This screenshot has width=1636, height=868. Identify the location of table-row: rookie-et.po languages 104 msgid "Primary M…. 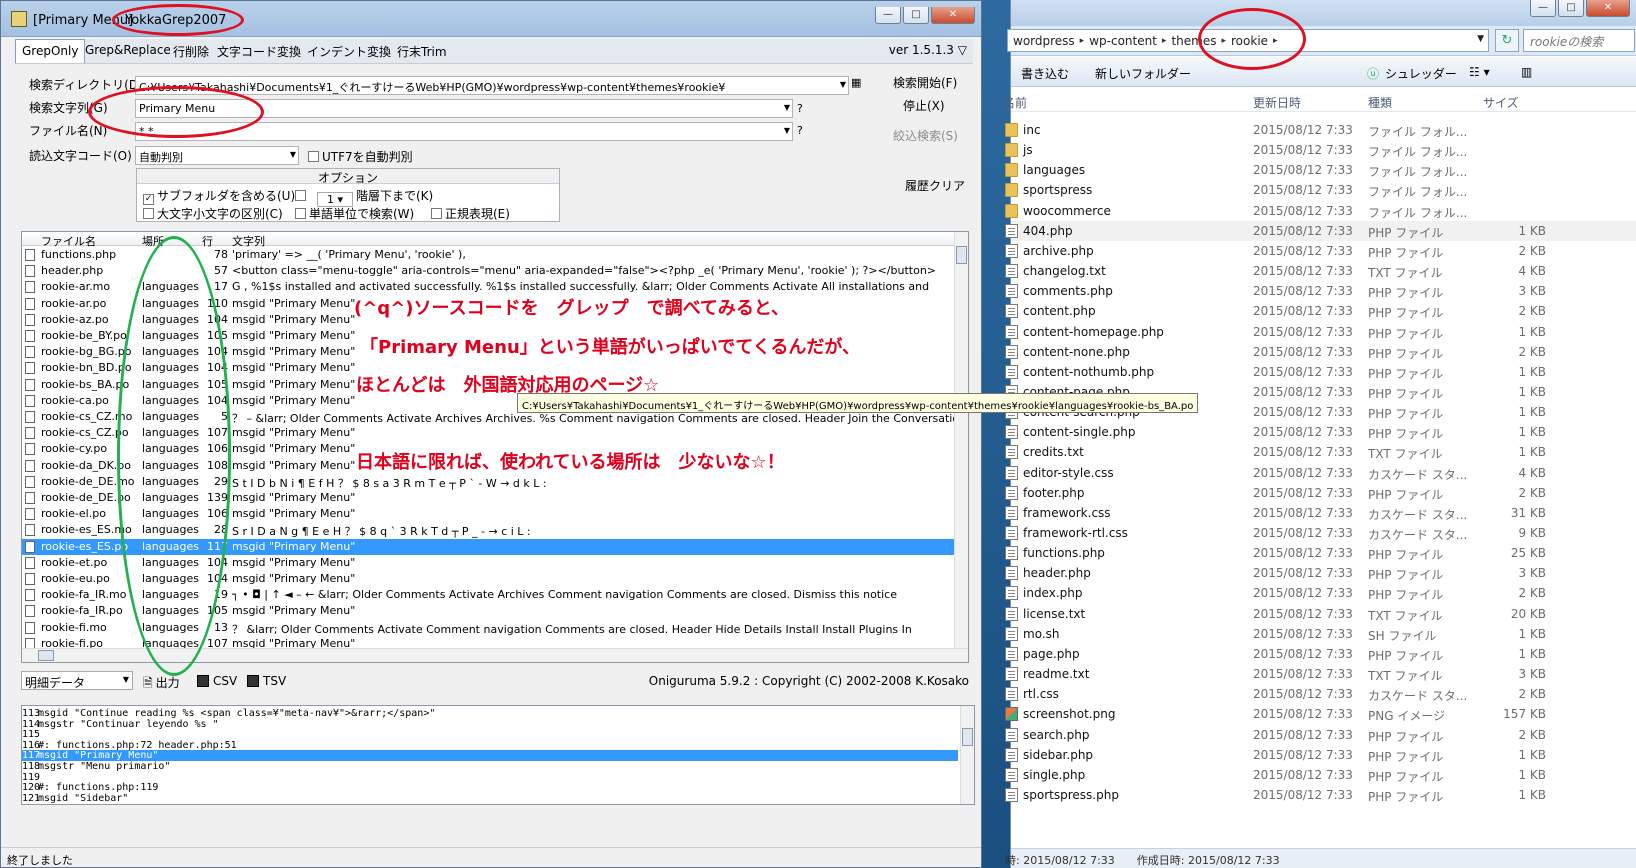
(488, 563).